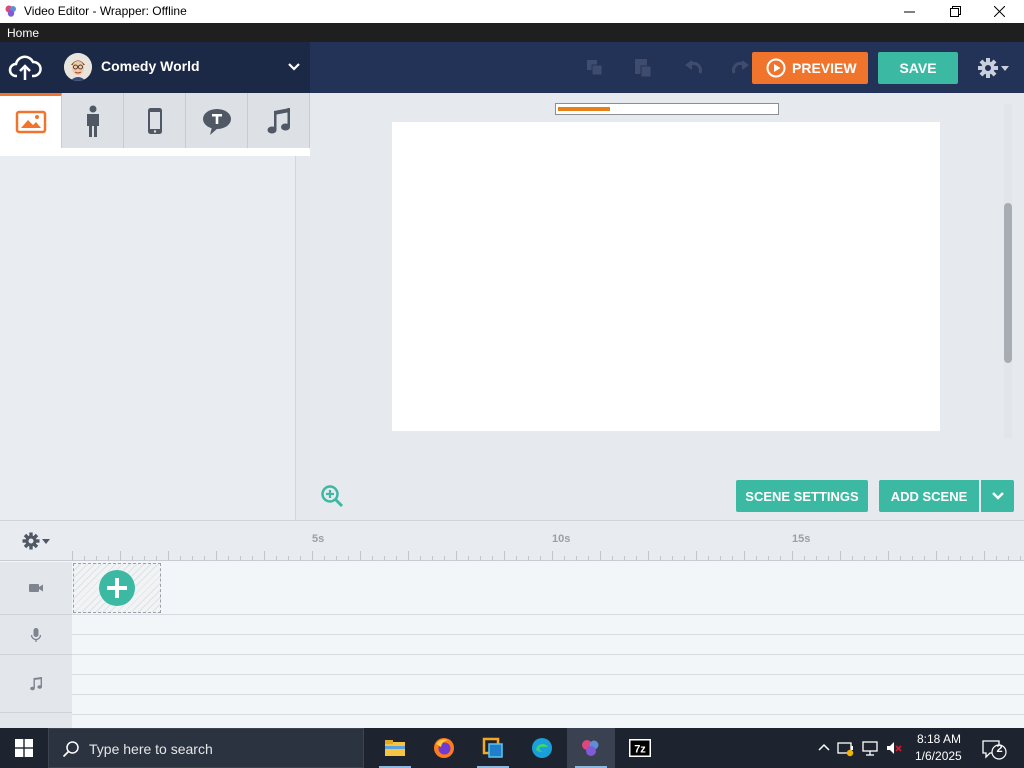 The width and height of the screenshot is (1024, 768). I want to click on scene-settings-label: SCENE SETTINGS, so click(802, 496).